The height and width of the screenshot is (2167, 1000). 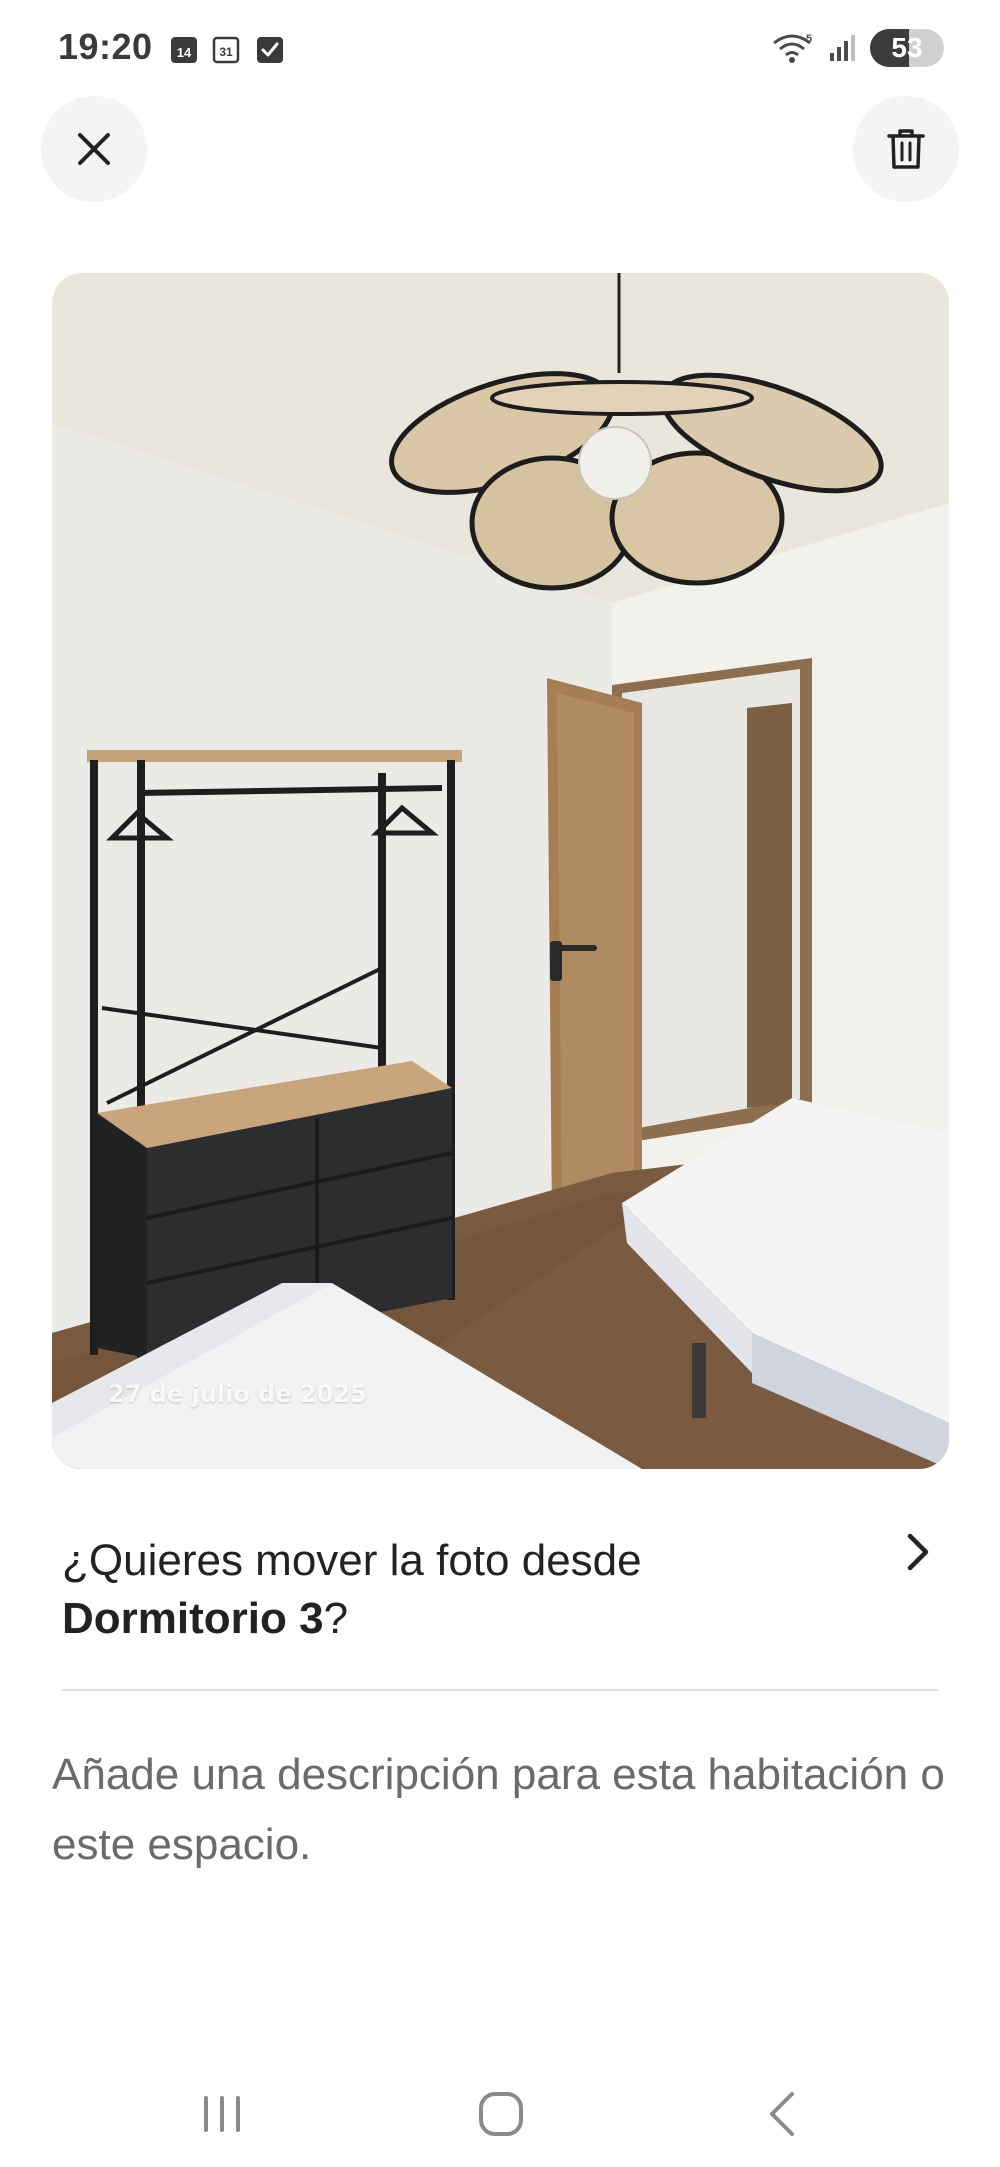 I want to click on close-icon, so click(x=94, y=149).